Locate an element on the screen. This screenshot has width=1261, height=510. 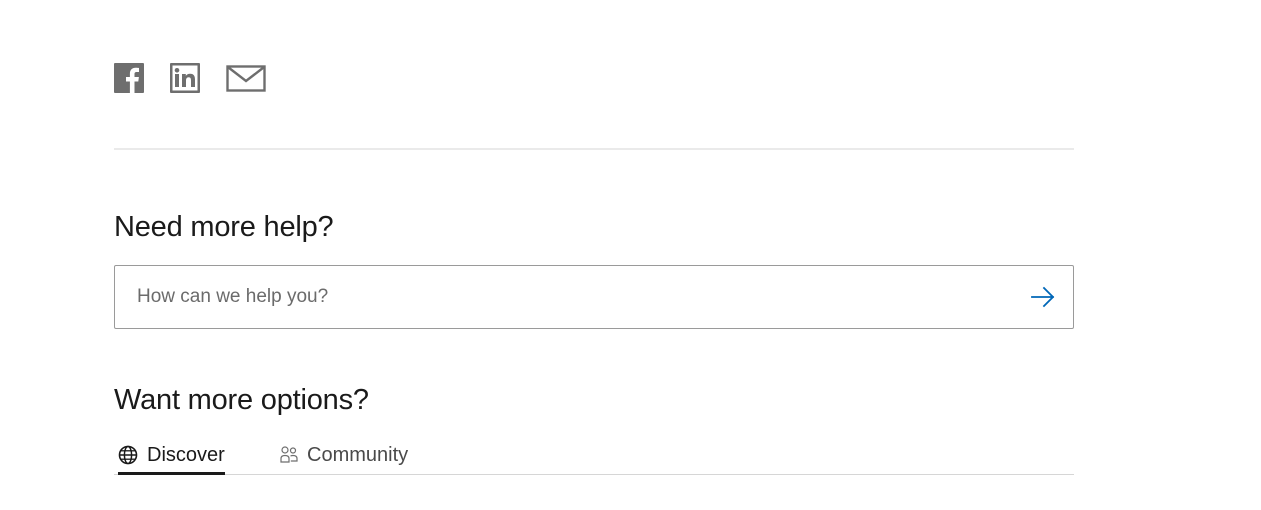
tab-community: Community is located at coordinates (344, 455).